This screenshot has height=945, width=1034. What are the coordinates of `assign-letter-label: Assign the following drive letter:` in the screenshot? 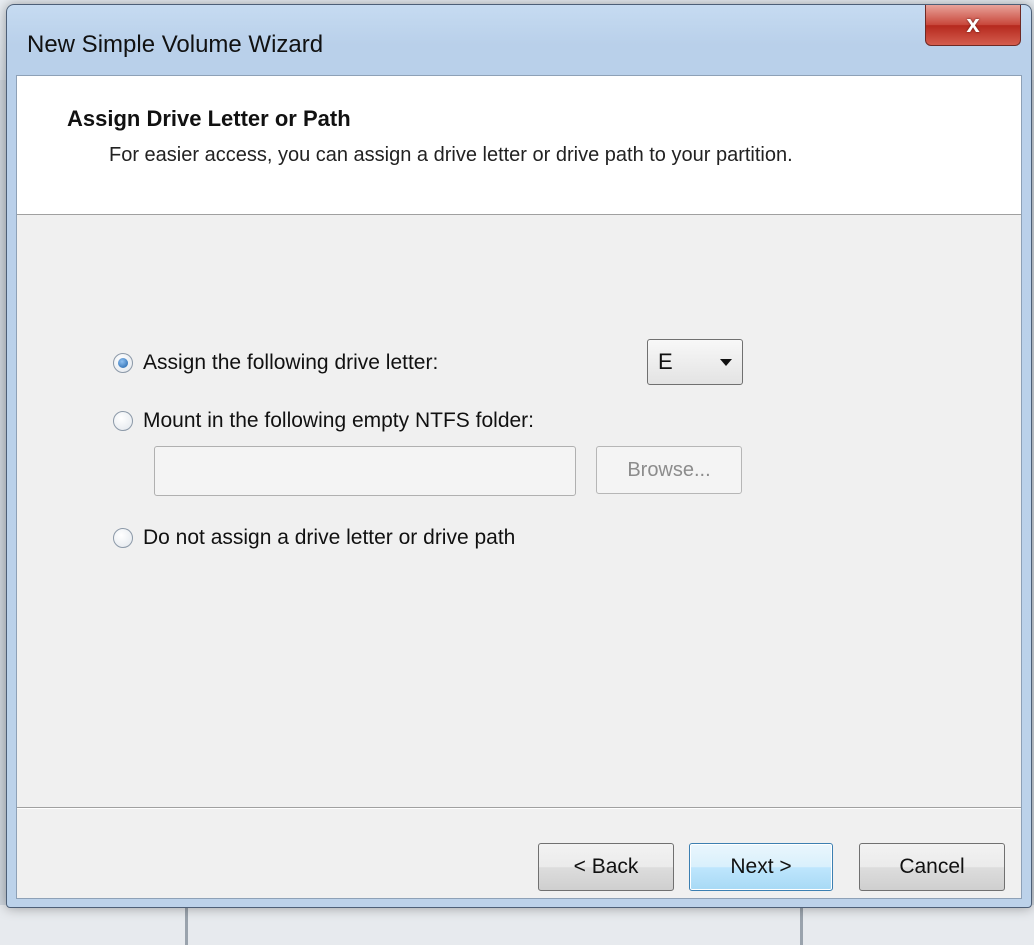 It's located at (290, 363).